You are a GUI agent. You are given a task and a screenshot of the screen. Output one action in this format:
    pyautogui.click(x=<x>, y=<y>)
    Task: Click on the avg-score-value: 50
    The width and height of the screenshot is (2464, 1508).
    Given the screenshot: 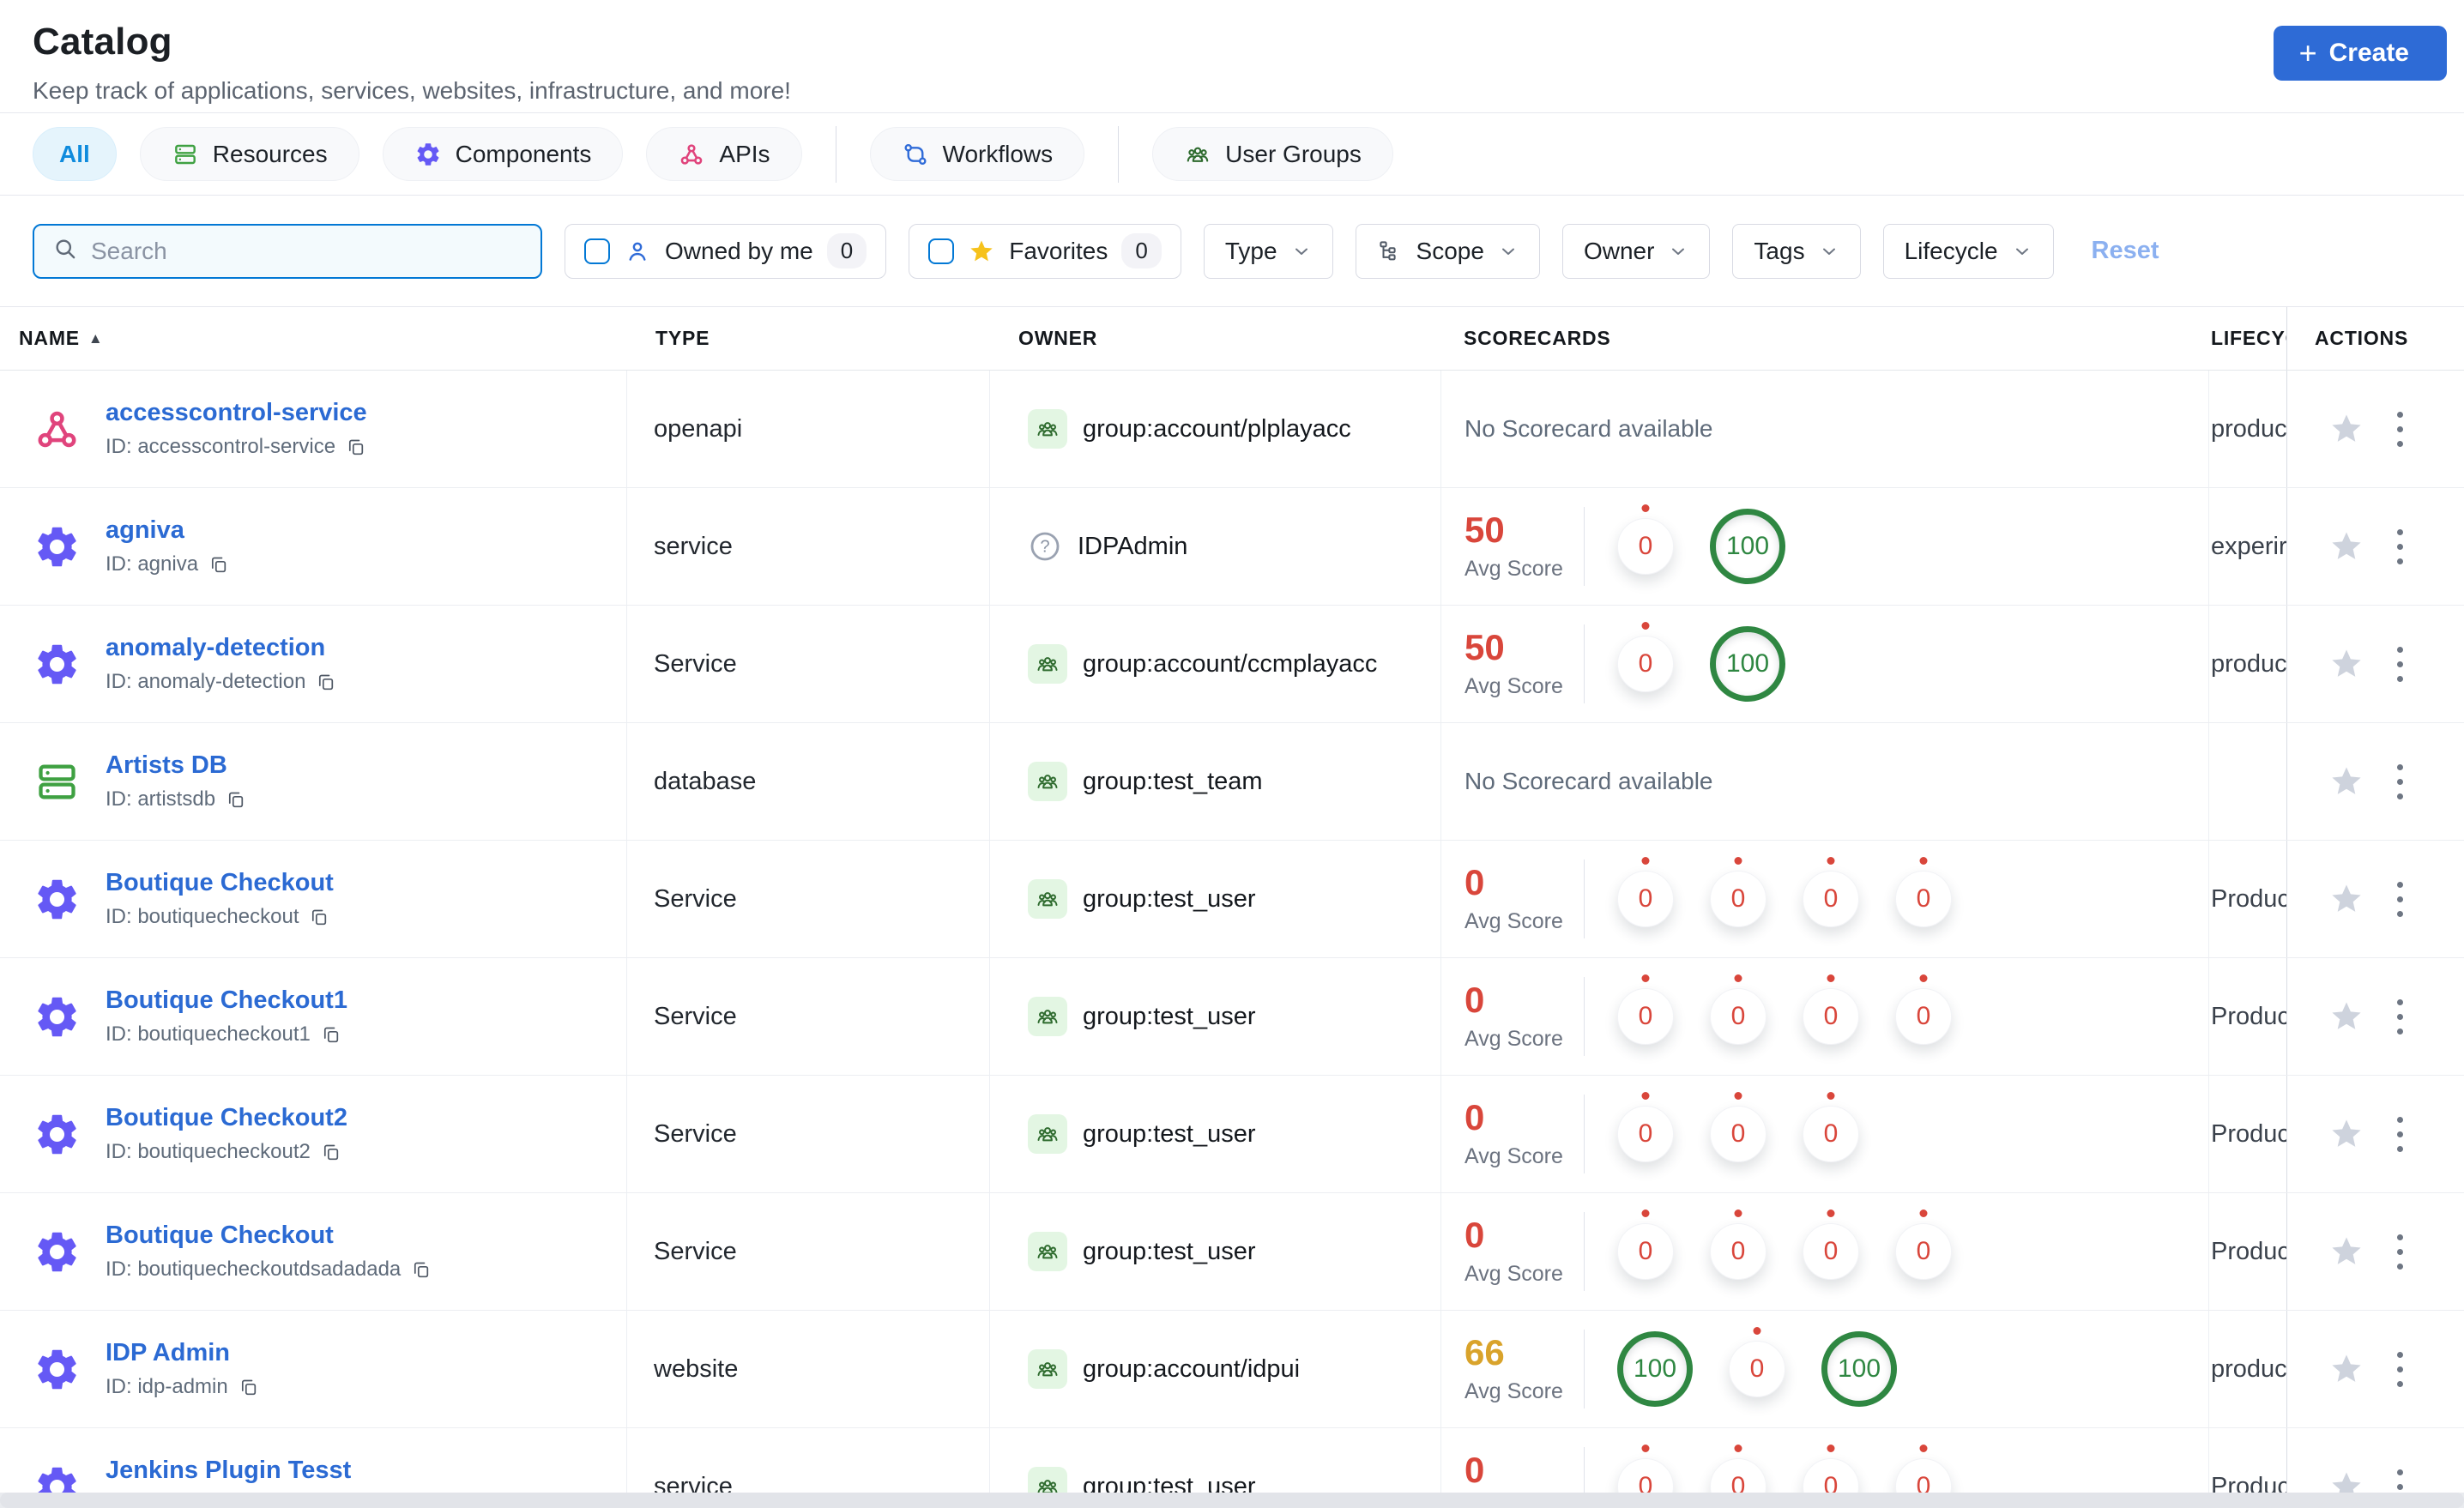 What is the action you would take?
    pyautogui.click(x=1485, y=646)
    